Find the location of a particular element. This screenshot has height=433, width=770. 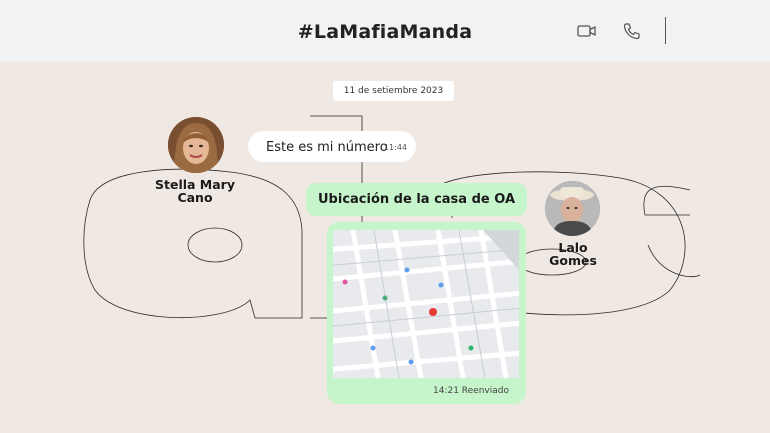

message-text: Ubicación de la casa de OA is located at coordinates (416, 199).